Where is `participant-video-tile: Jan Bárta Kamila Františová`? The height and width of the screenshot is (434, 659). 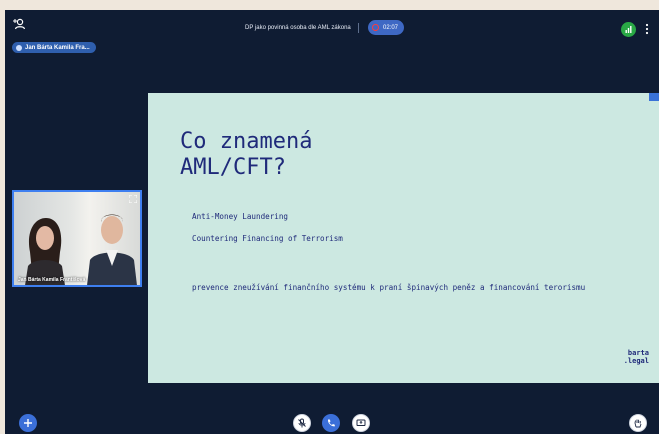 participant-video-tile: Jan Bárta Kamila Františová is located at coordinates (77, 238).